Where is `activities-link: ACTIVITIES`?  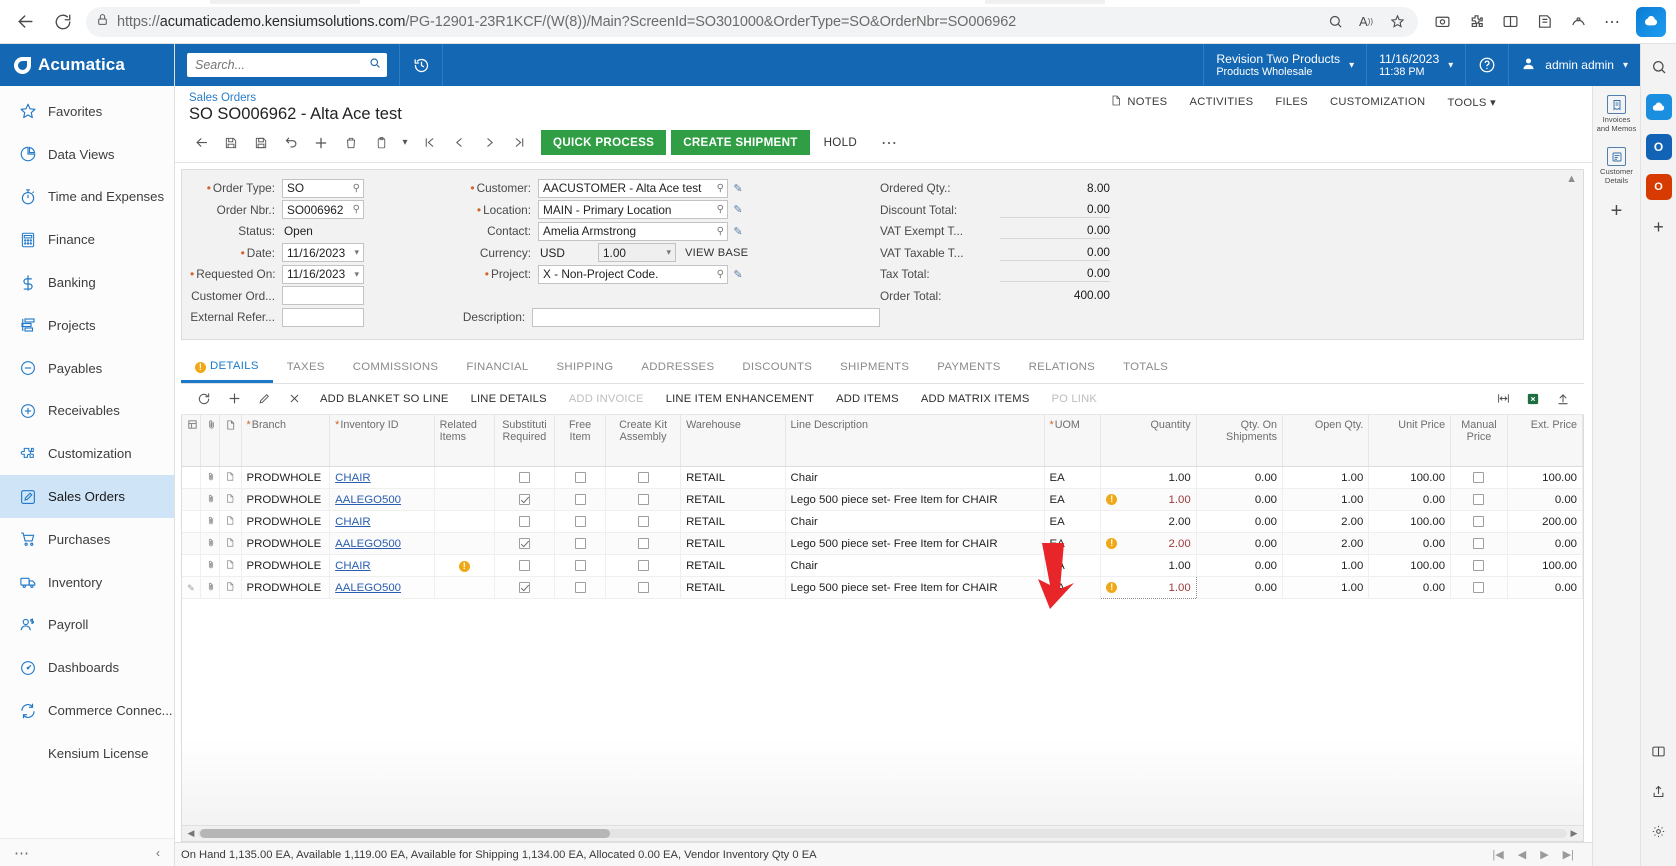 activities-link: ACTIVITIES is located at coordinates (1221, 102).